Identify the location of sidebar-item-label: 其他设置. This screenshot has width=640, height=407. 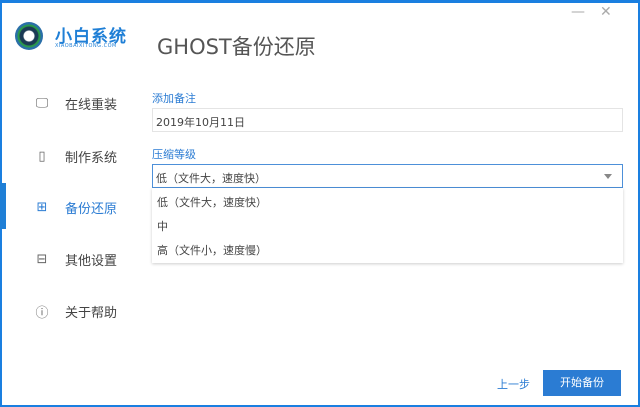
(91, 261).